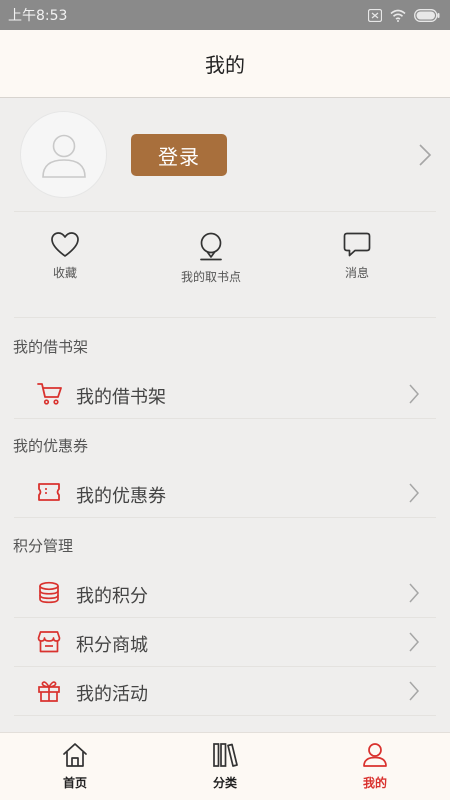 Image resolution: width=450 pixels, height=800 pixels. Describe the element at coordinates (49, 595) in the screenshot. I see `coins-icon` at that location.